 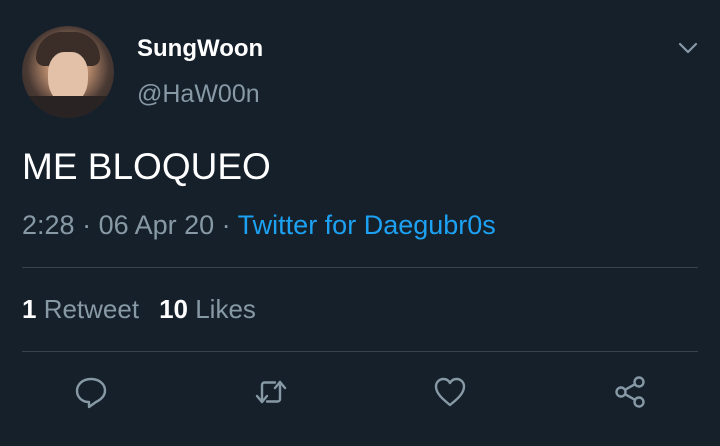 What do you see at coordinates (198, 94) in the screenshot?
I see `user-handle: @HaW00n` at bounding box center [198, 94].